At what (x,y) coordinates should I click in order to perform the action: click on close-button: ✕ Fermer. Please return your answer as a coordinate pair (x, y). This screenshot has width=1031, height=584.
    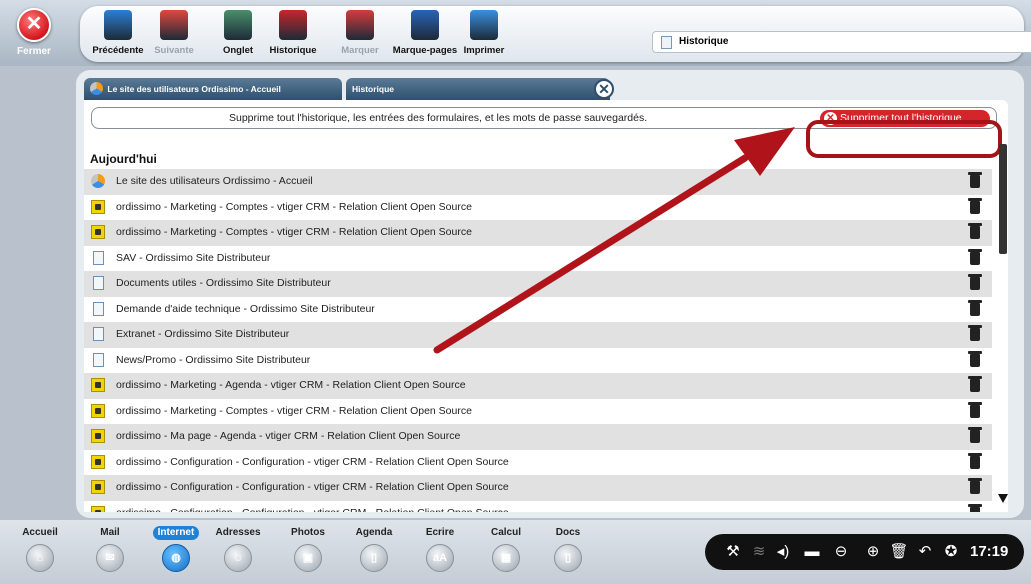
    Looking at the image, I should click on (34, 33).